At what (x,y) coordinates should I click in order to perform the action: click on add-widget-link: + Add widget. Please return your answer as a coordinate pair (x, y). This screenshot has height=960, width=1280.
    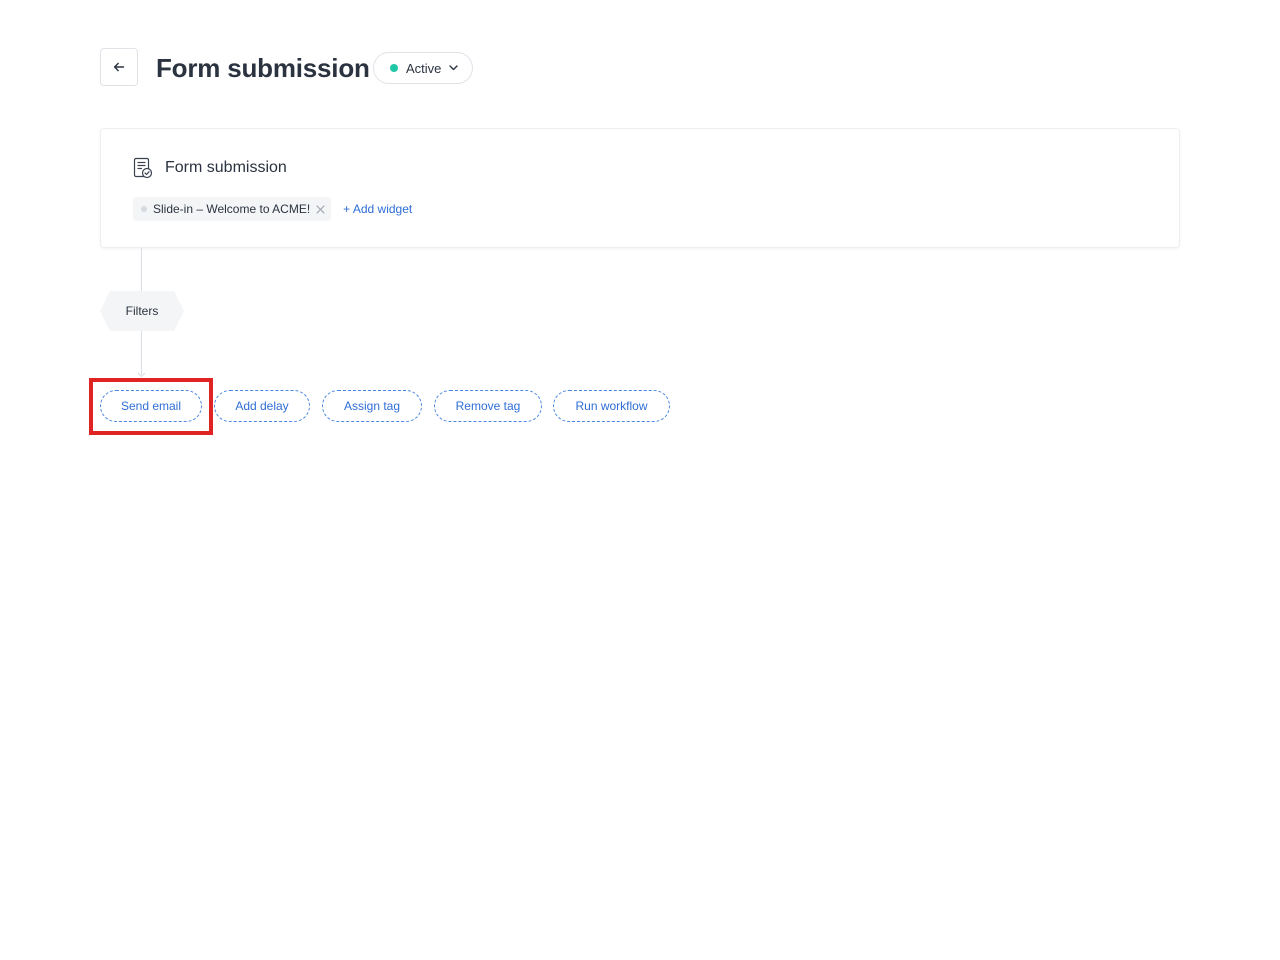
    Looking at the image, I should click on (377, 209).